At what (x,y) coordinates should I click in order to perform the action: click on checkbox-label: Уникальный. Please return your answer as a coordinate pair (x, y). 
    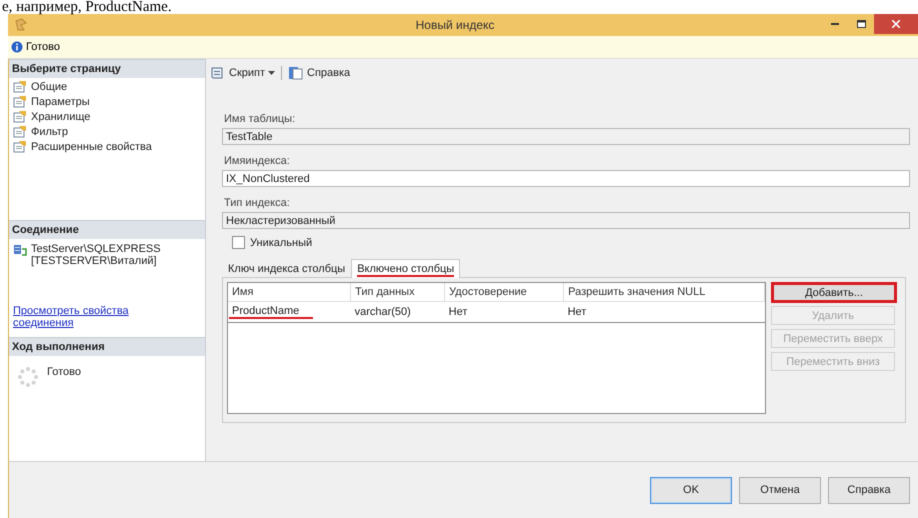
    Looking at the image, I should click on (281, 242).